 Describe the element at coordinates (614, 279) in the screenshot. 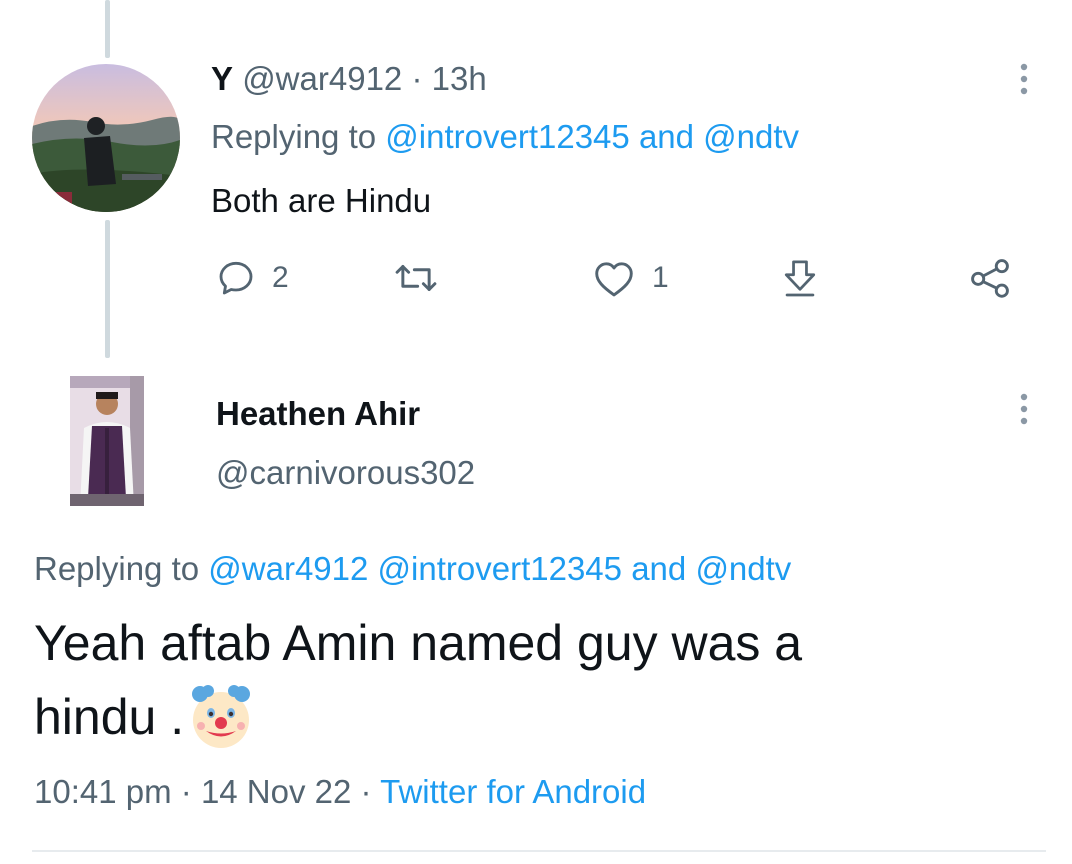

I see `like-icon` at that location.